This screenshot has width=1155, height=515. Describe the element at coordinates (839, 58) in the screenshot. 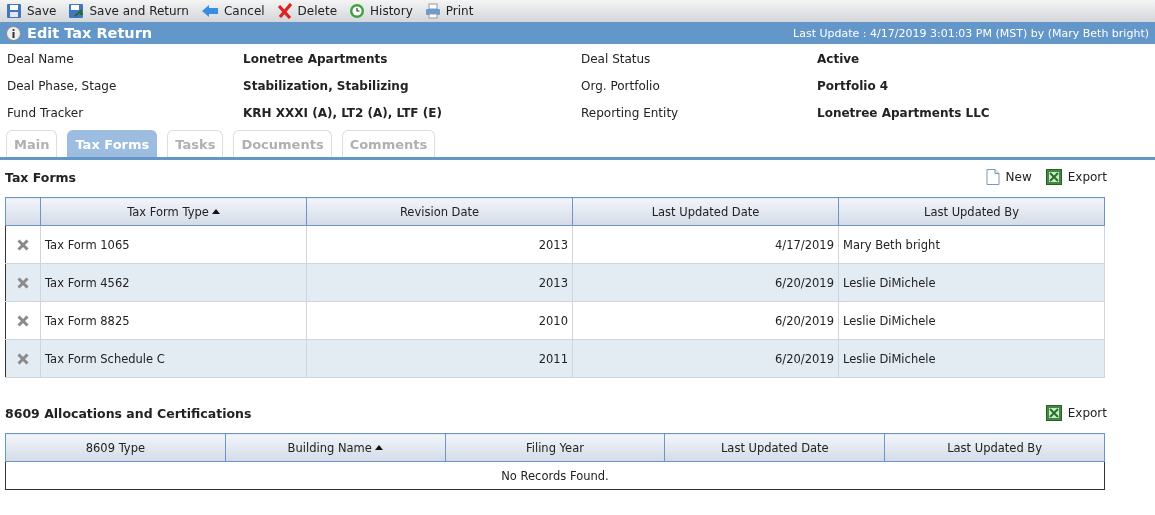

I see `field-value: Active` at that location.